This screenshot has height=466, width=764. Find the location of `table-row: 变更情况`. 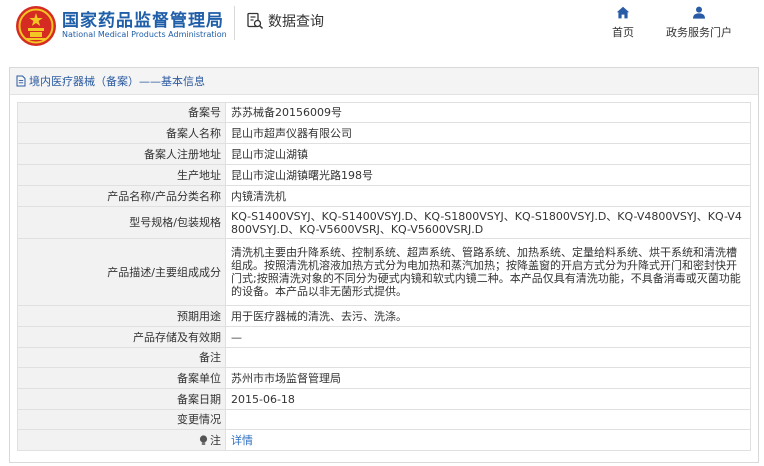

table-row: 变更情况 is located at coordinates (384, 419).